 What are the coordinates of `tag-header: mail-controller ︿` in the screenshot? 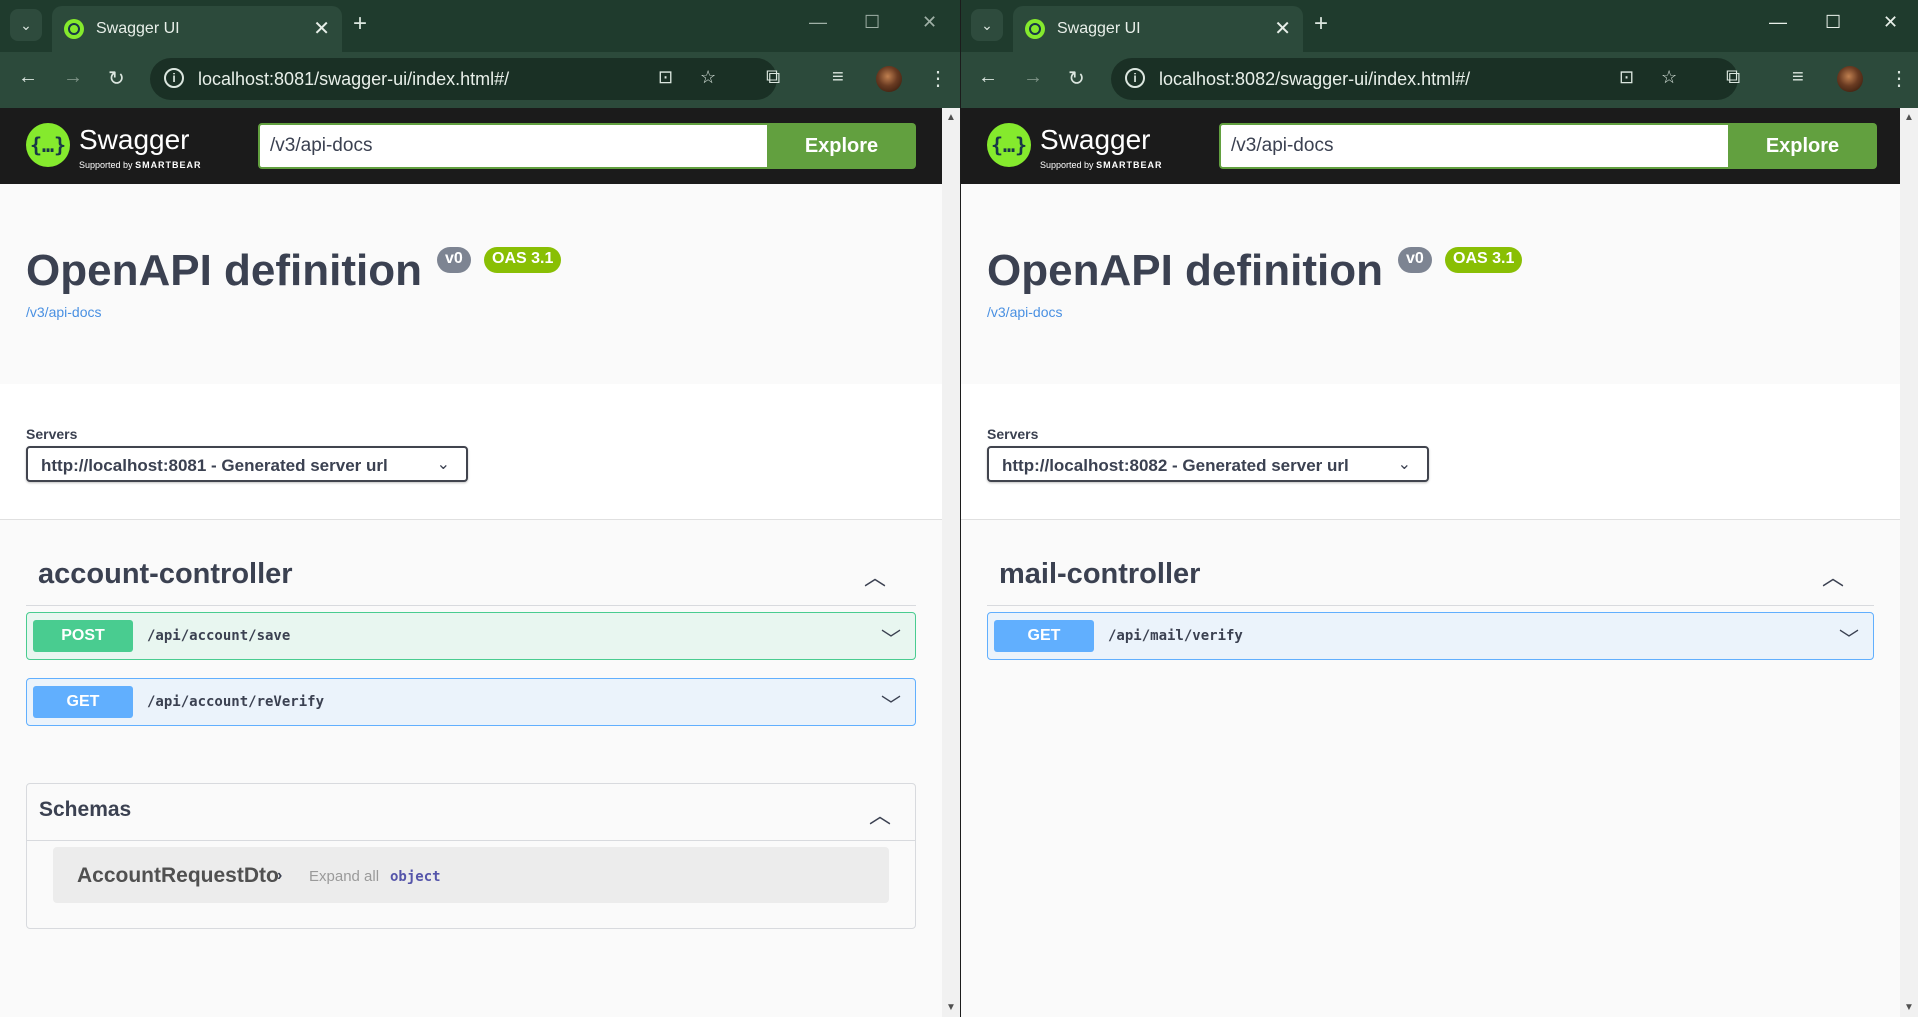 It's located at (1430, 576).